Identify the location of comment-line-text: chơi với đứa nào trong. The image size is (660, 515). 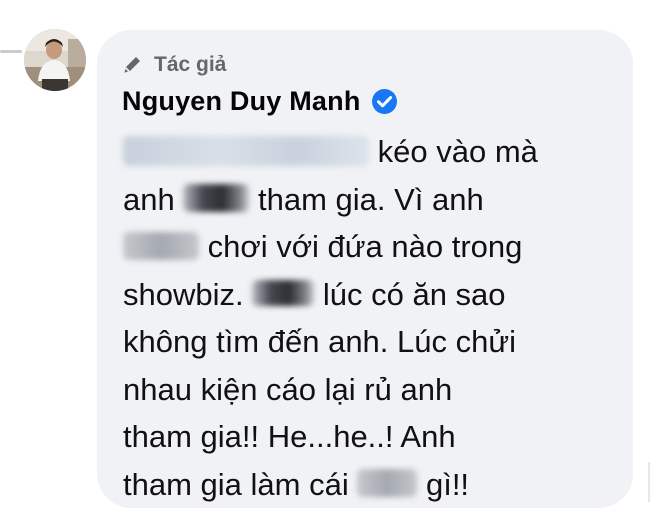
(365, 246).